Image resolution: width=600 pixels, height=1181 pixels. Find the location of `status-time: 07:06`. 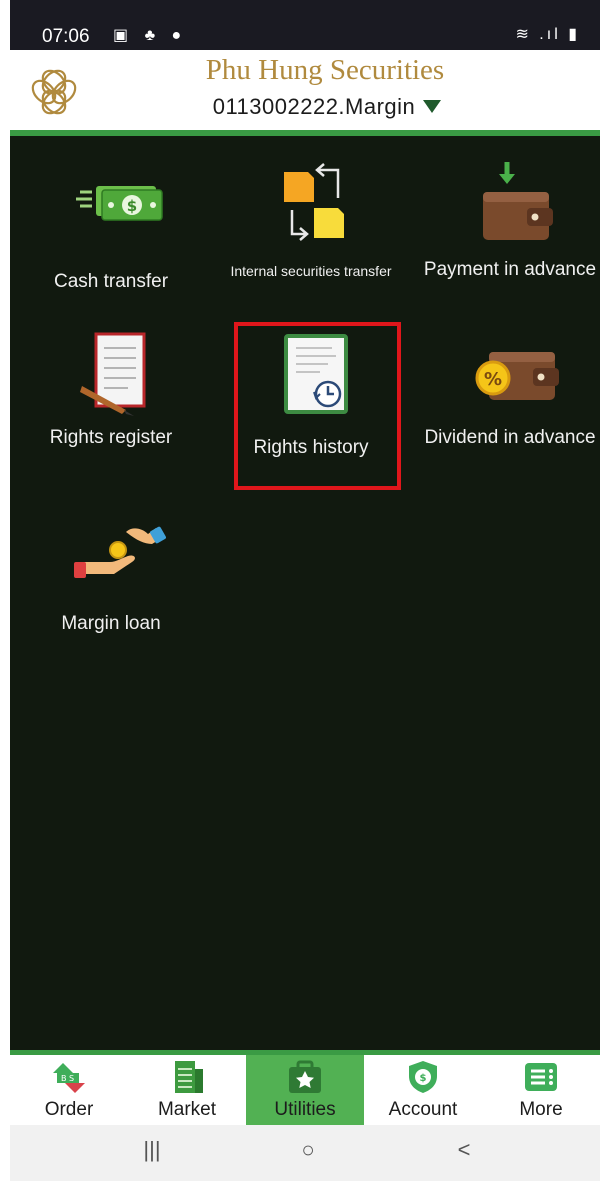

status-time: 07:06 is located at coordinates (66, 36).